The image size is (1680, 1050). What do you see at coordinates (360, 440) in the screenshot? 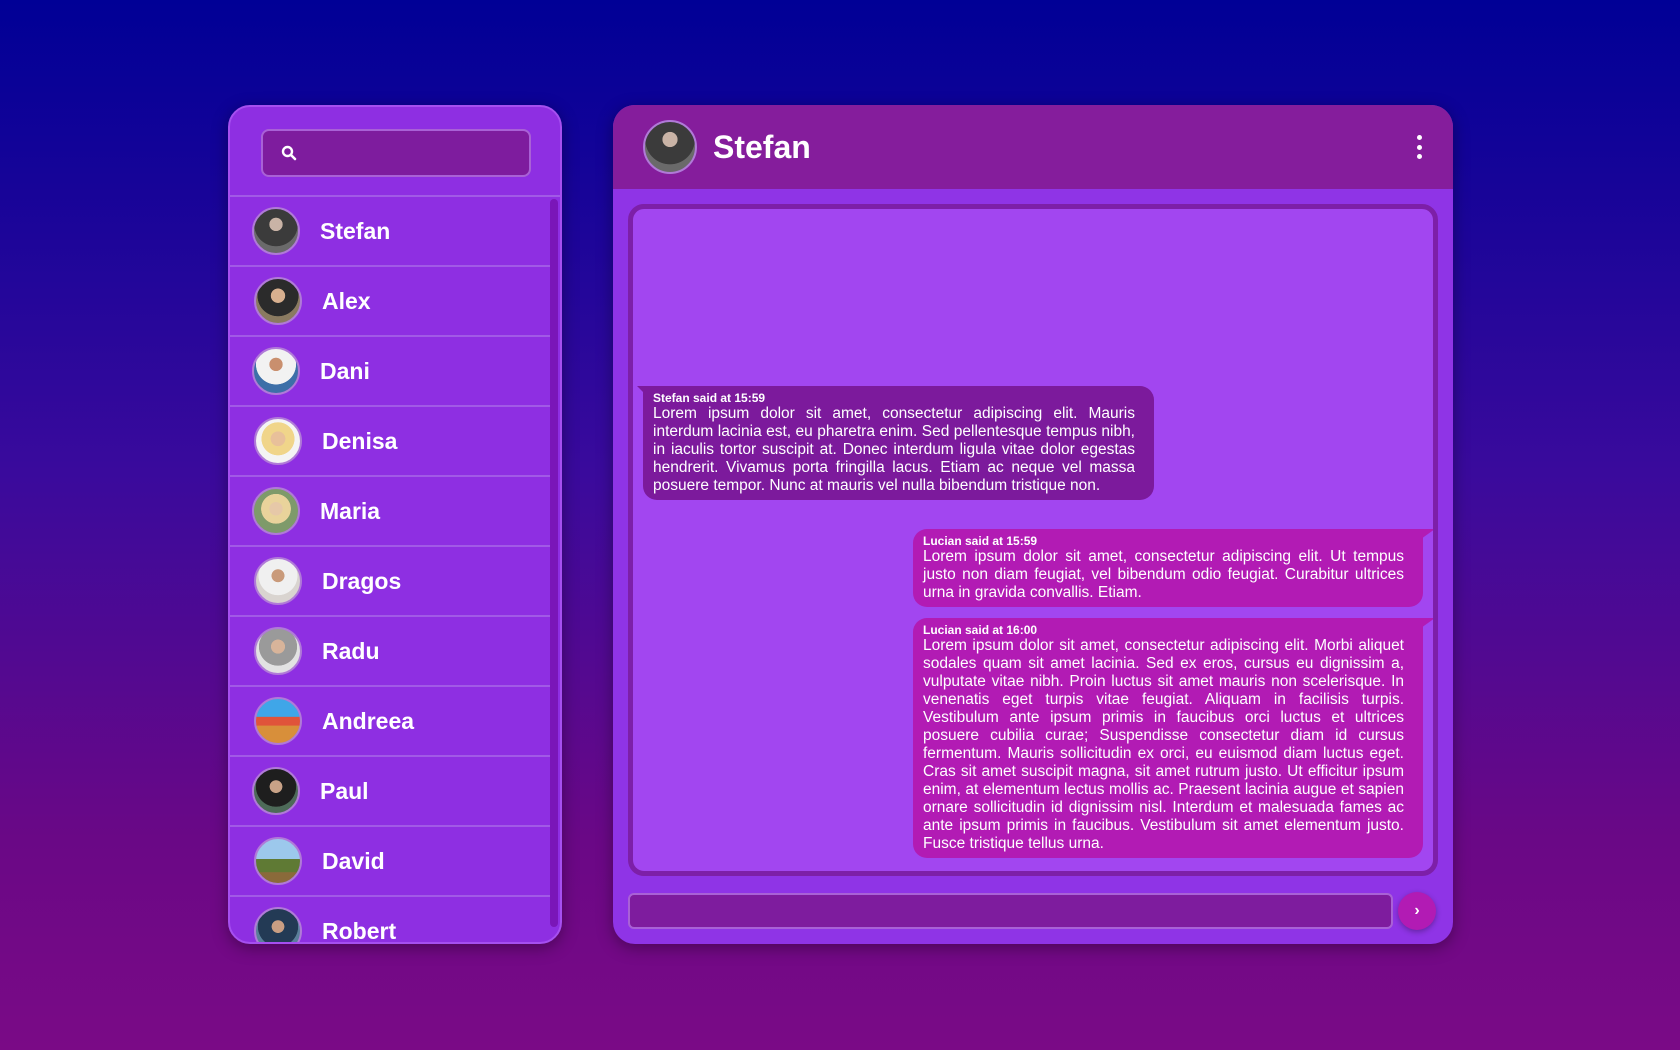
I see `contact-name: Denisa` at bounding box center [360, 440].